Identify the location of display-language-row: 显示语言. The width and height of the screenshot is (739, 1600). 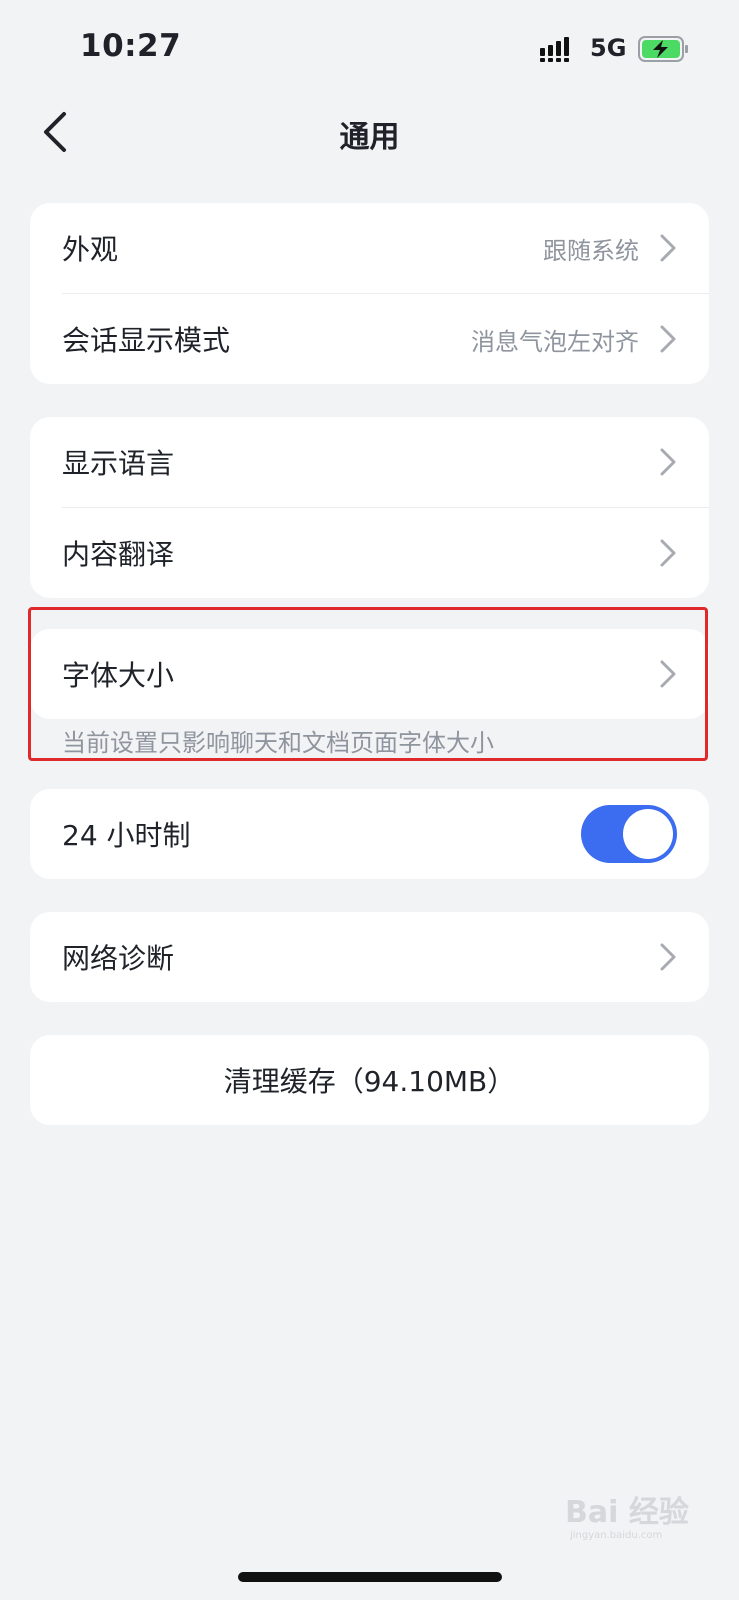
(369, 462).